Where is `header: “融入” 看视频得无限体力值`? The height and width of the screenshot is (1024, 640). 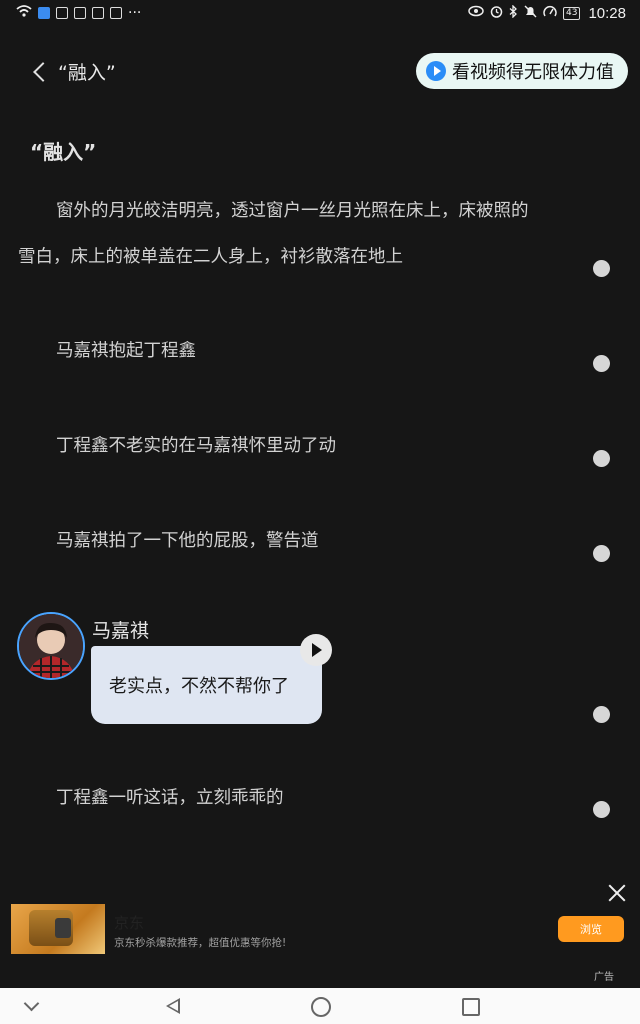 header: “融入” 看视频得无限体力值 is located at coordinates (320, 72).